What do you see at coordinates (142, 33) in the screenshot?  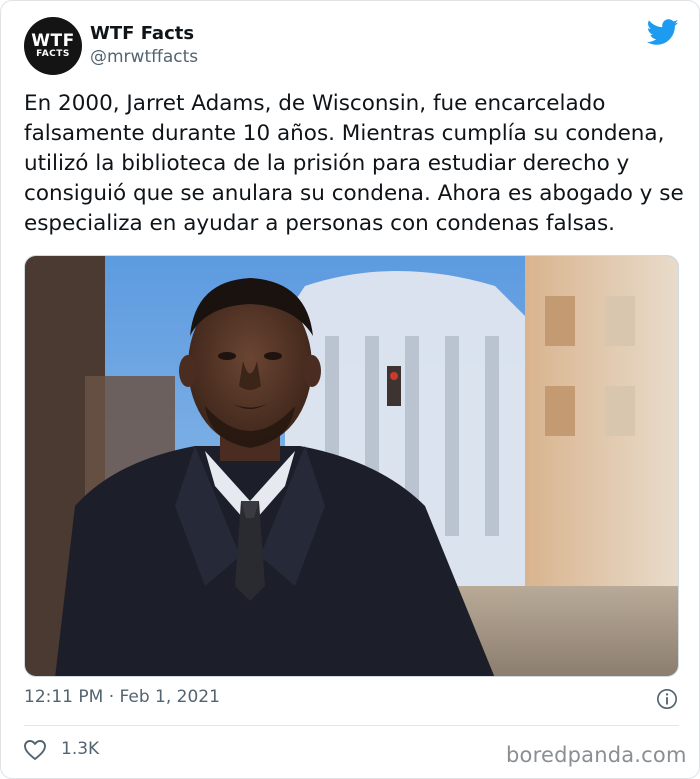 I see `display-name: WTF Facts` at bounding box center [142, 33].